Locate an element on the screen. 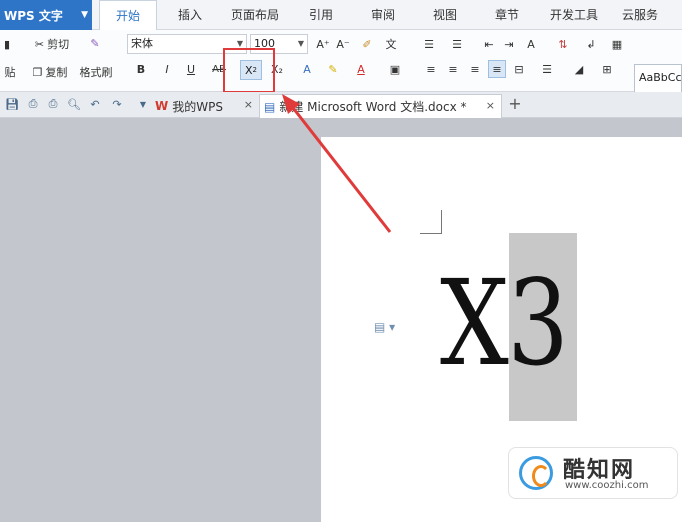  paste-options-icon: ▤ ▾ is located at coordinates (384, 327).